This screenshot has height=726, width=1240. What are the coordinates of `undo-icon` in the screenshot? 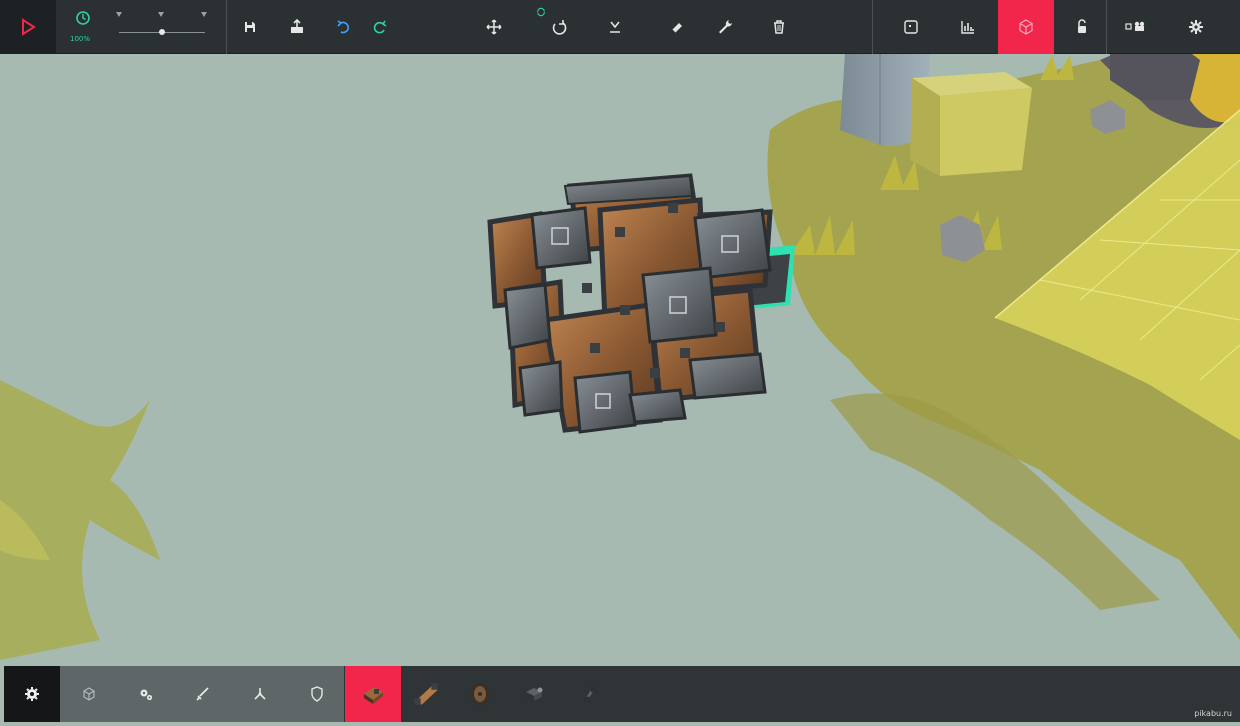 It's located at (343, 27).